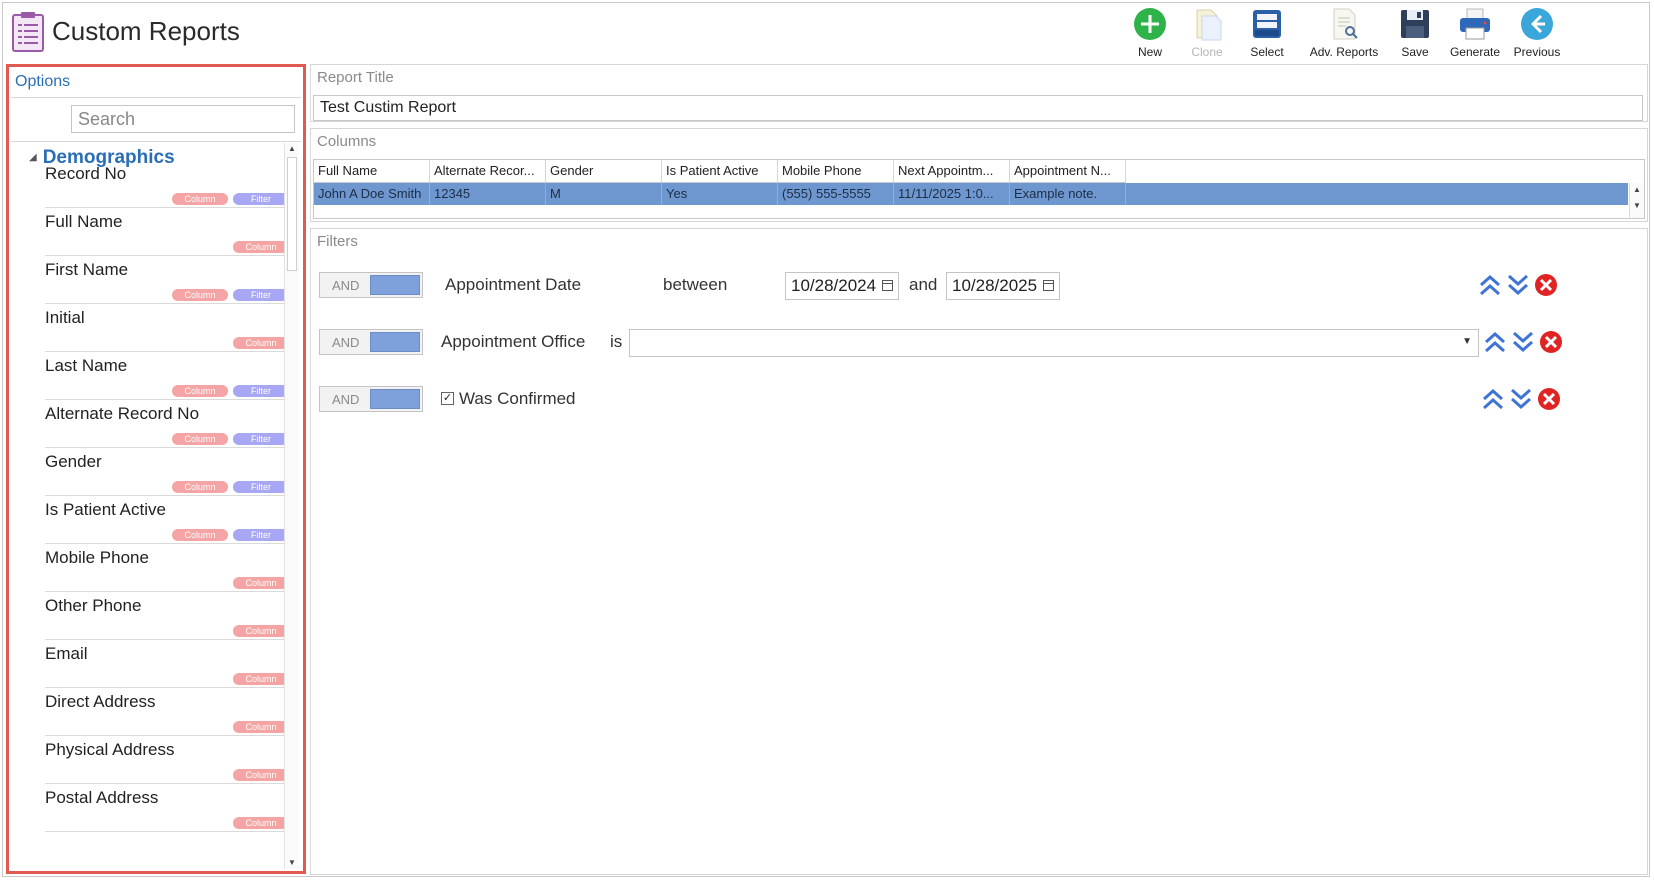  Describe the element at coordinates (836, 171) in the screenshot. I see `column-header: Mobile Phone` at that location.